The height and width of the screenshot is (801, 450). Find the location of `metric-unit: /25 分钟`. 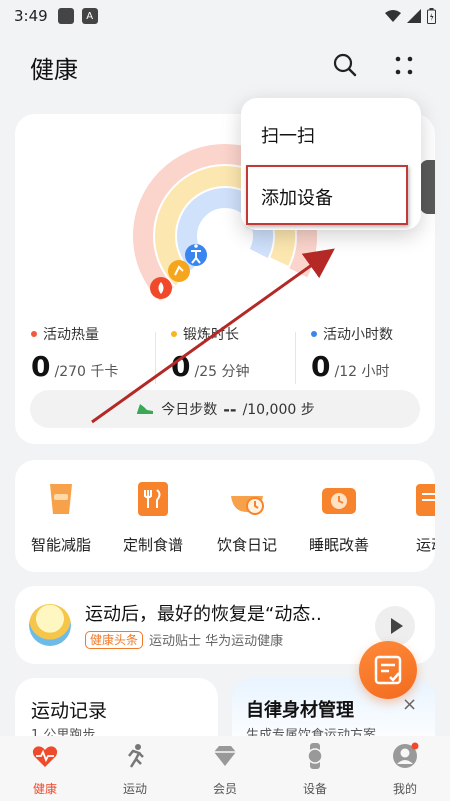

metric-unit: /25 分钟 is located at coordinates (222, 372).